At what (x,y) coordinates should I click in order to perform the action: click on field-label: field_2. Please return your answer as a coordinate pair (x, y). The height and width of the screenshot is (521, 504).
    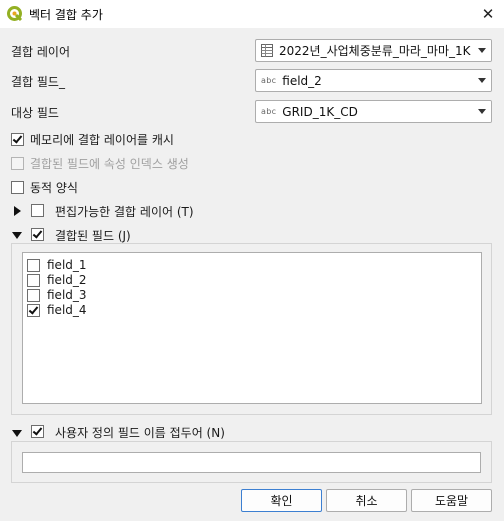
    Looking at the image, I should click on (67, 280).